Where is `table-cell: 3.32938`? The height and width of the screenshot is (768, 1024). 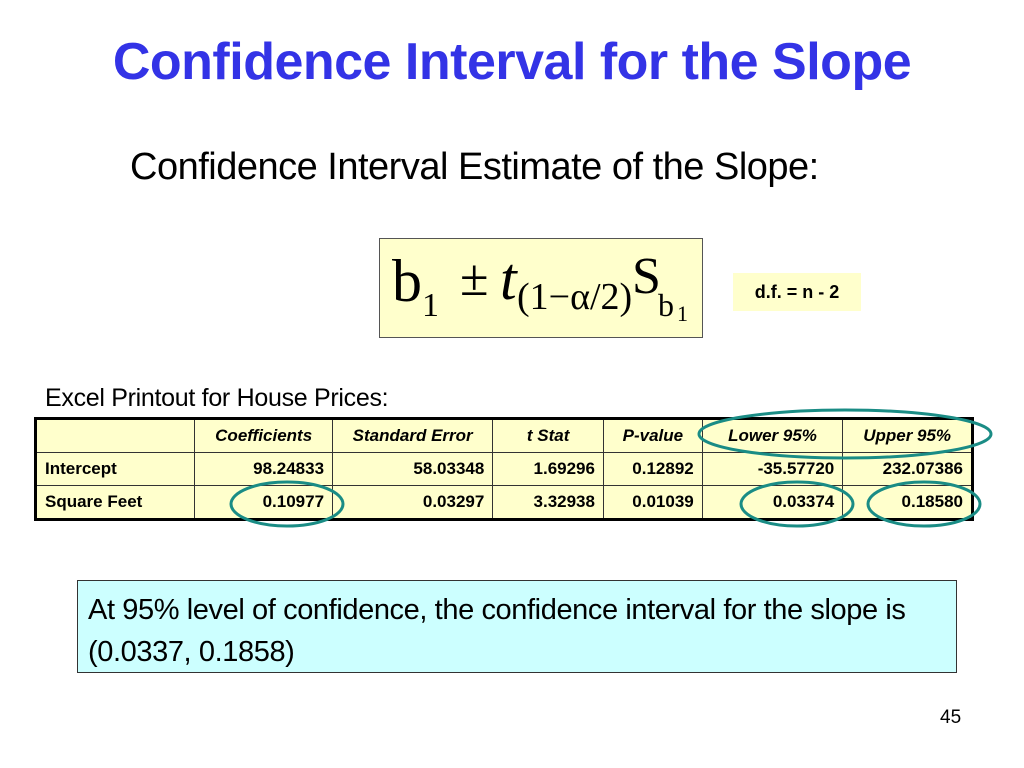 table-cell: 3.32938 is located at coordinates (548, 502).